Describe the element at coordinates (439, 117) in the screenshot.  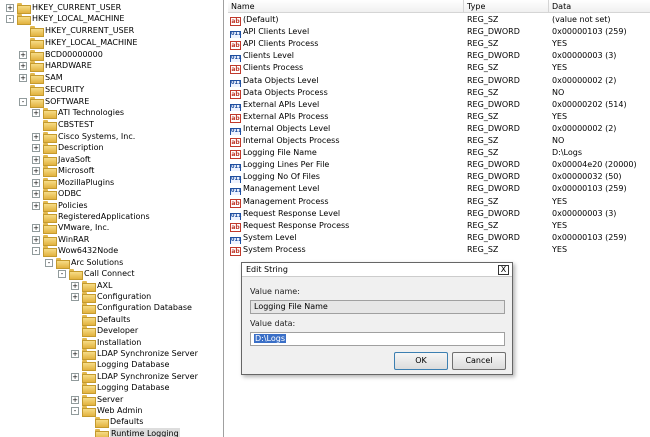
I see `table-row: ab External APIs Process REG_SZ YES` at that location.